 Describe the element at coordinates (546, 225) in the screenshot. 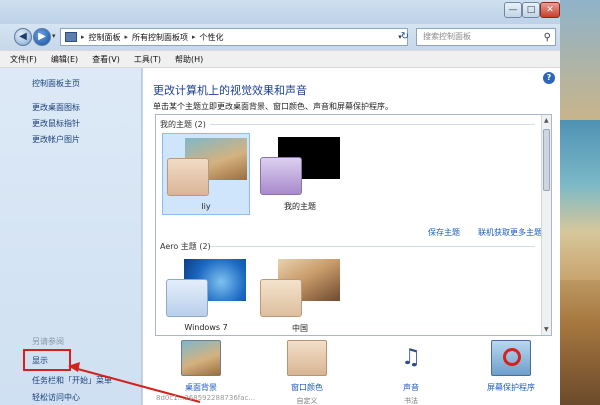

I see `theme-list-scrollbar: ▲ ▼` at that location.